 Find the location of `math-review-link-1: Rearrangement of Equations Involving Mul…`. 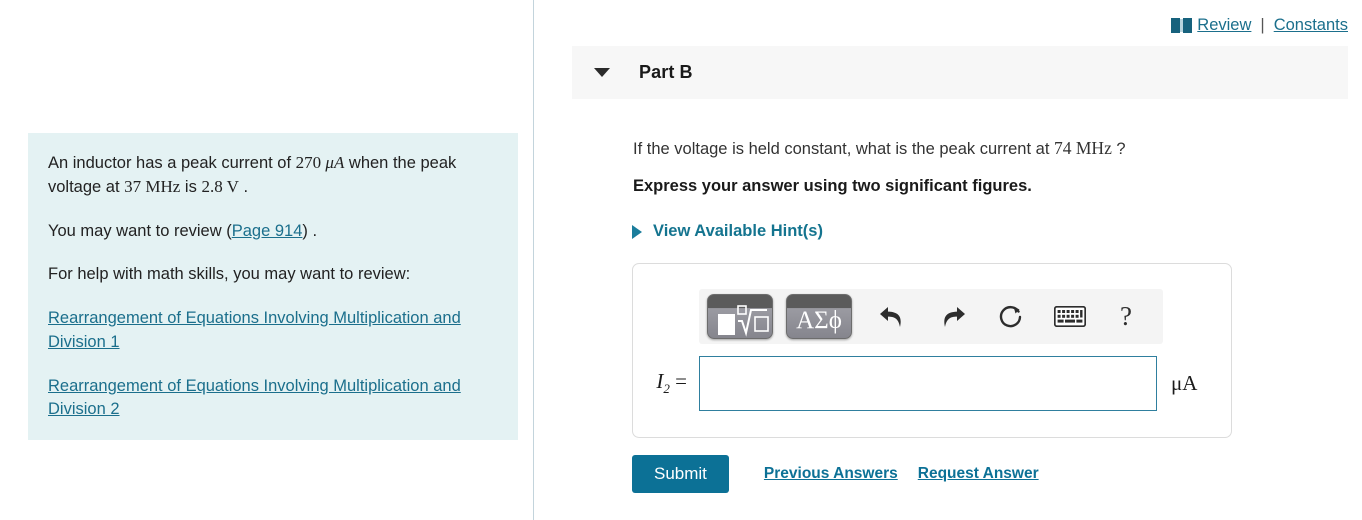

math-review-link-1: Rearrangement of Equations Involving Mul… is located at coordinates (272, 331).